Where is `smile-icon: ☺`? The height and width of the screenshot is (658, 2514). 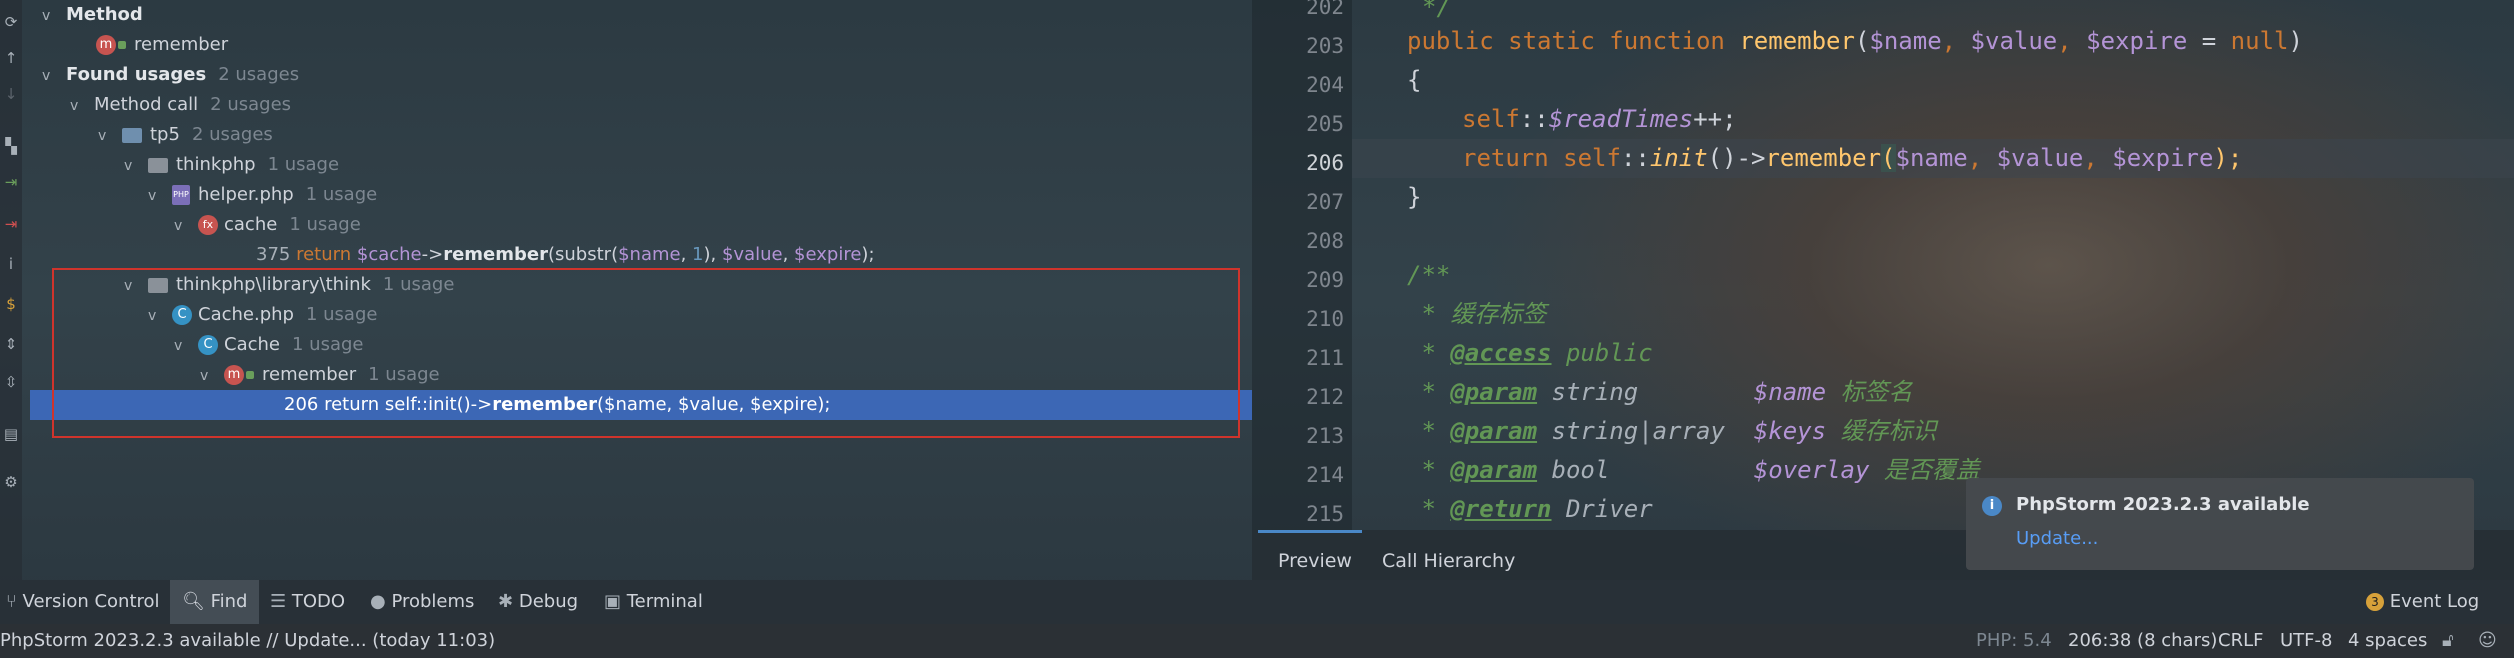 smile-icon: ☺ is located at coordinates (2487, 641).